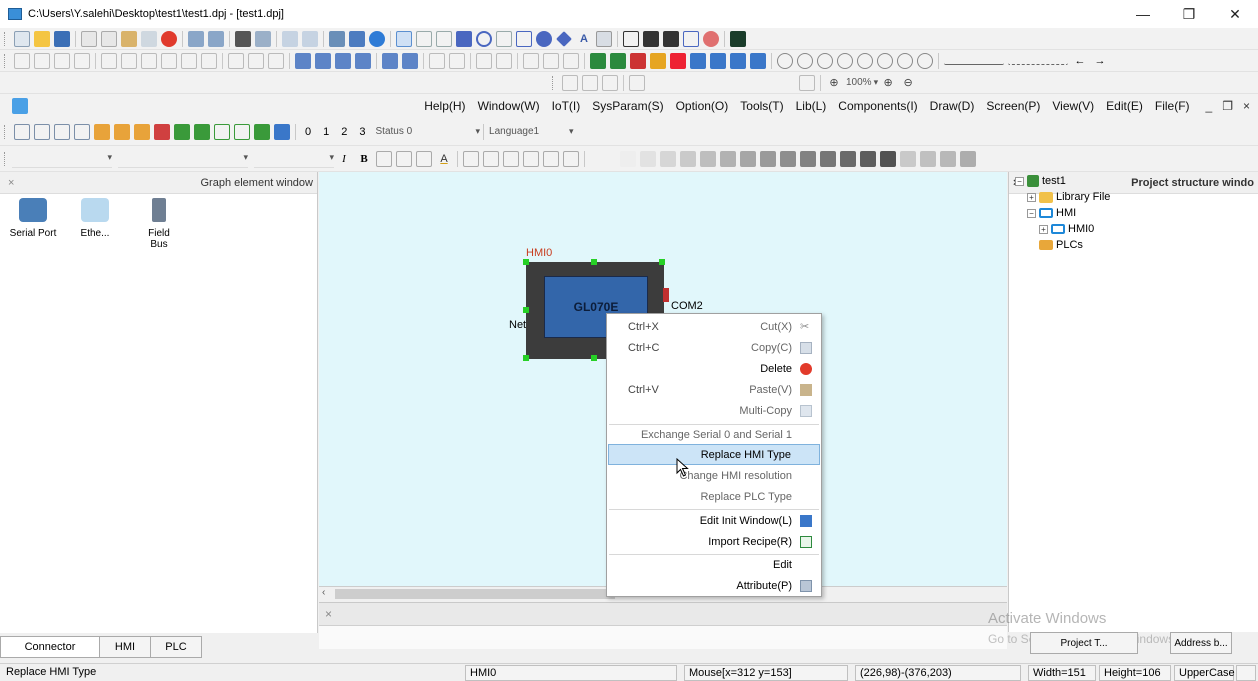  What do you see at coordinates (511, 158) in the screenshot?
I see `text-box-3-icon` at bounding box center [511, 158].